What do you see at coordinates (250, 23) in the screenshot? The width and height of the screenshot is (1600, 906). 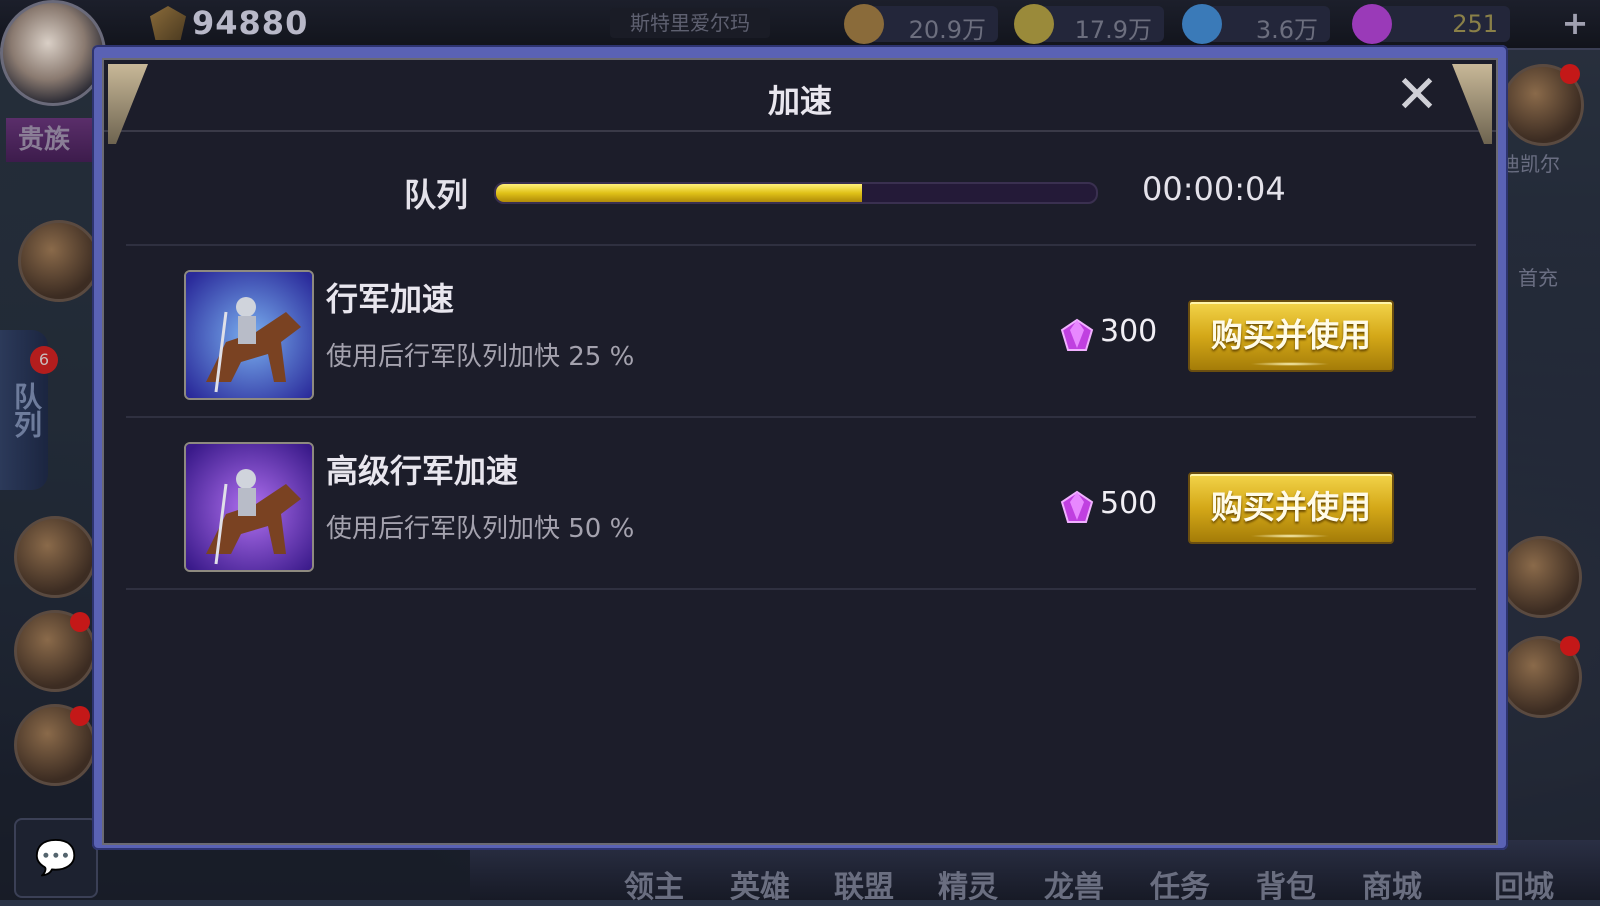 I see `power-value: 94880` at bounding box center [250, 23].